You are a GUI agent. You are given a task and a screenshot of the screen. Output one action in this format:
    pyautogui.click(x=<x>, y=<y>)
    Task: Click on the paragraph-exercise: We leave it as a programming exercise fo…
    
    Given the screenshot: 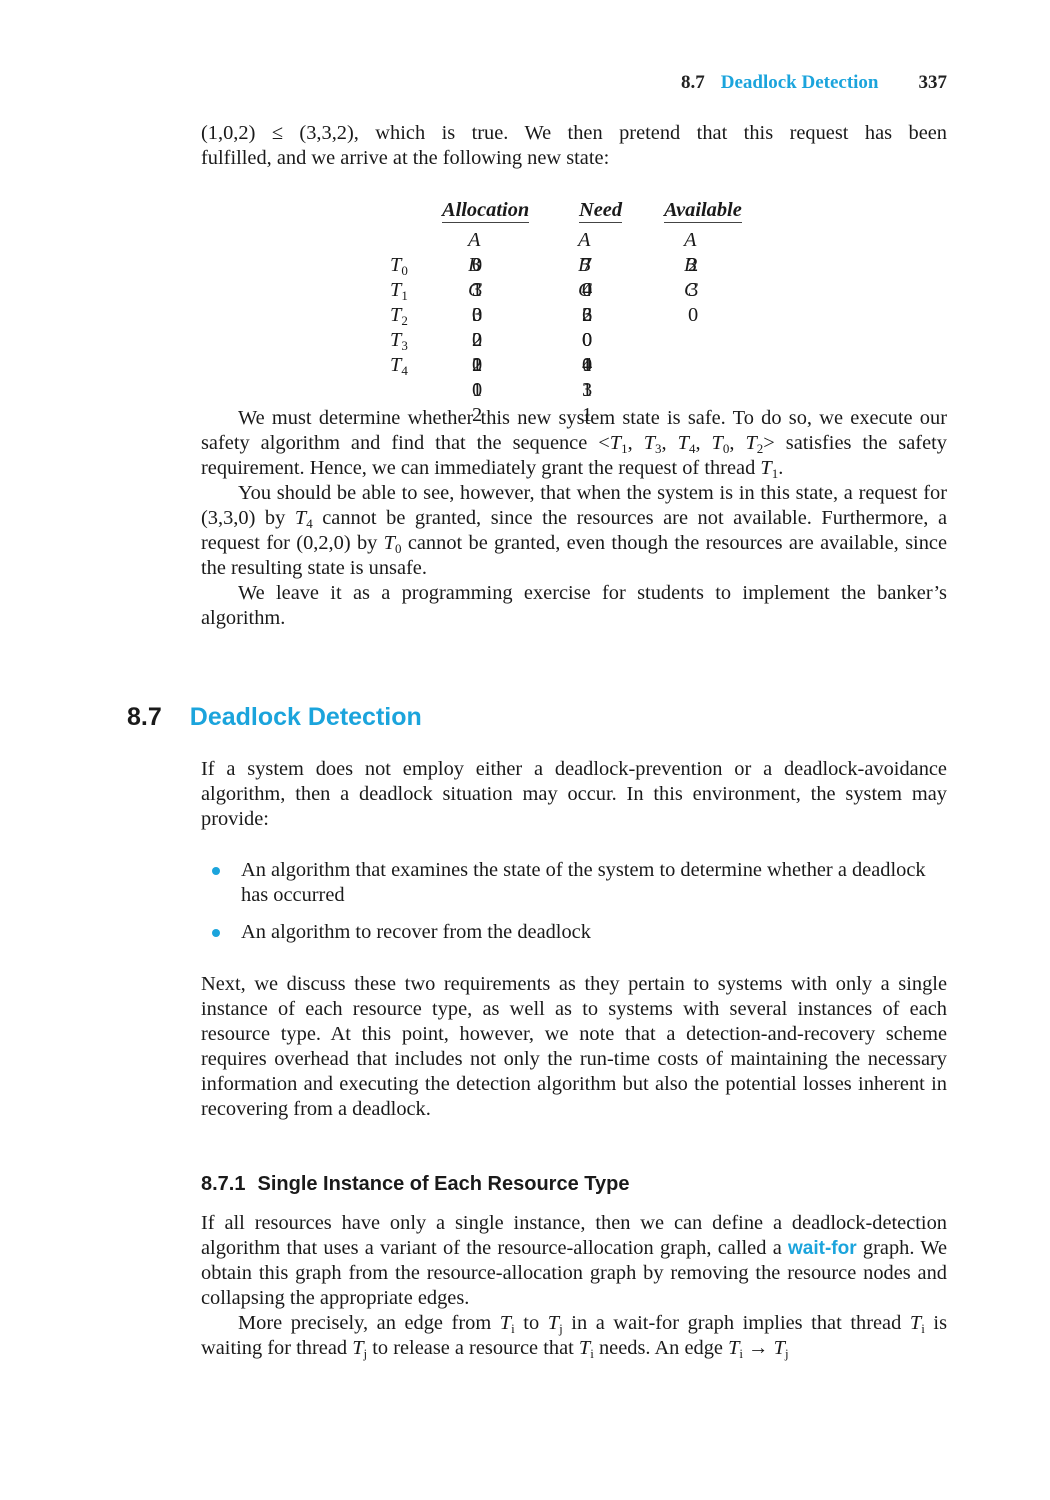 What is the action you would take?
    pyautogui.click(x=574, y=605)
    